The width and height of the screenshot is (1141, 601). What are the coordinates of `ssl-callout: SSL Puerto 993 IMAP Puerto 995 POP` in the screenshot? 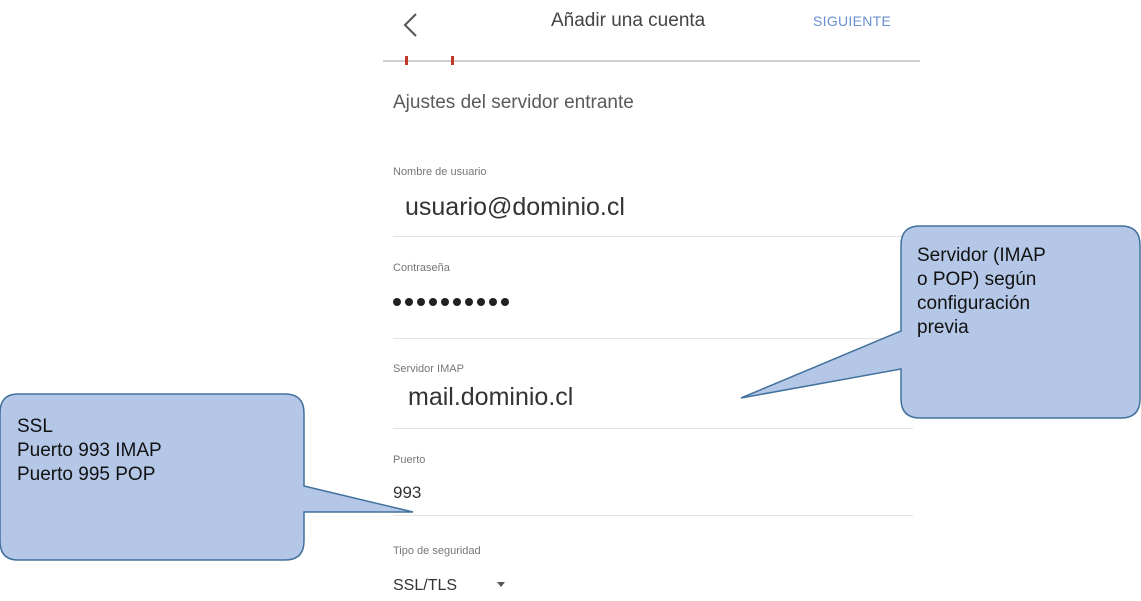 It's located at (89, 451).